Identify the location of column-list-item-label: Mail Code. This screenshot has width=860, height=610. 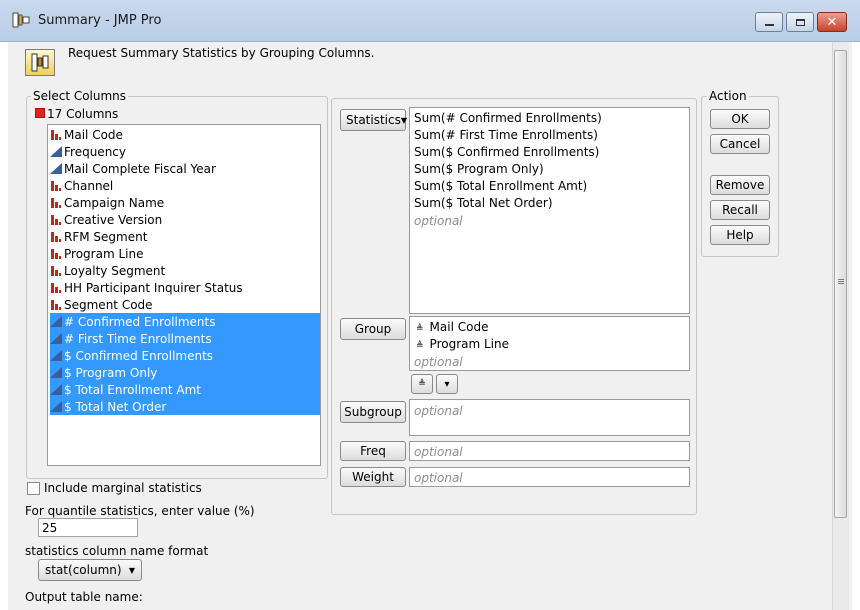
(93, 134).